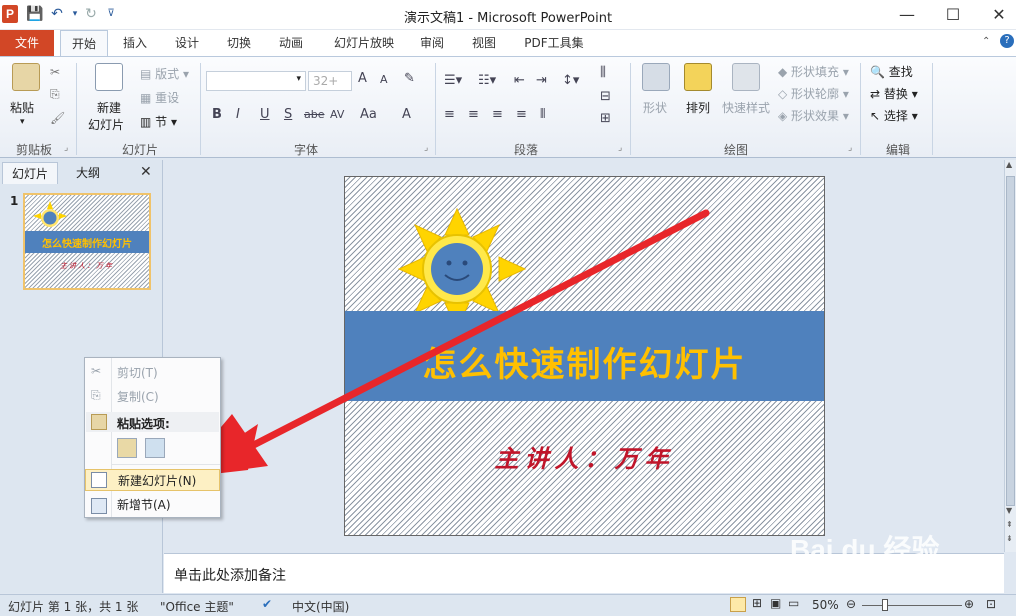 The height and width of the screenshot is (616, 1016). I want to click on fit-to-window-icon: ⊡, so click(991, 604).